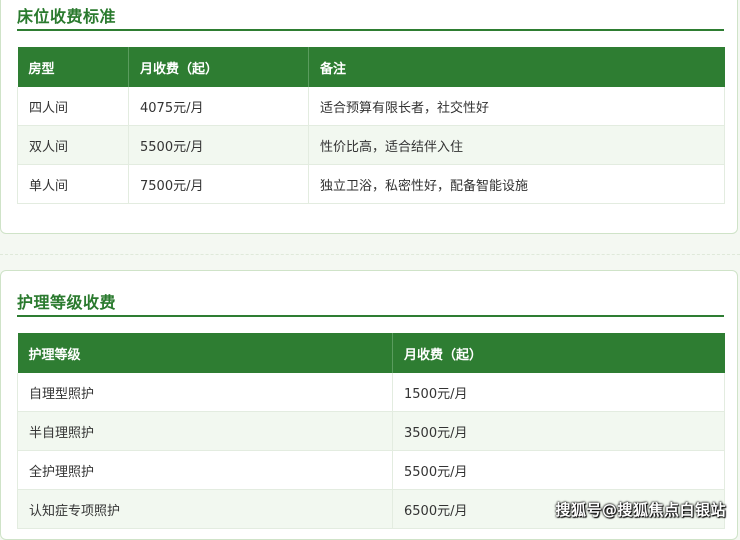  Describe the element at coordinates (67, 302) in the screenshot. I see `care-fee-title: 护理等级收费` at that location.